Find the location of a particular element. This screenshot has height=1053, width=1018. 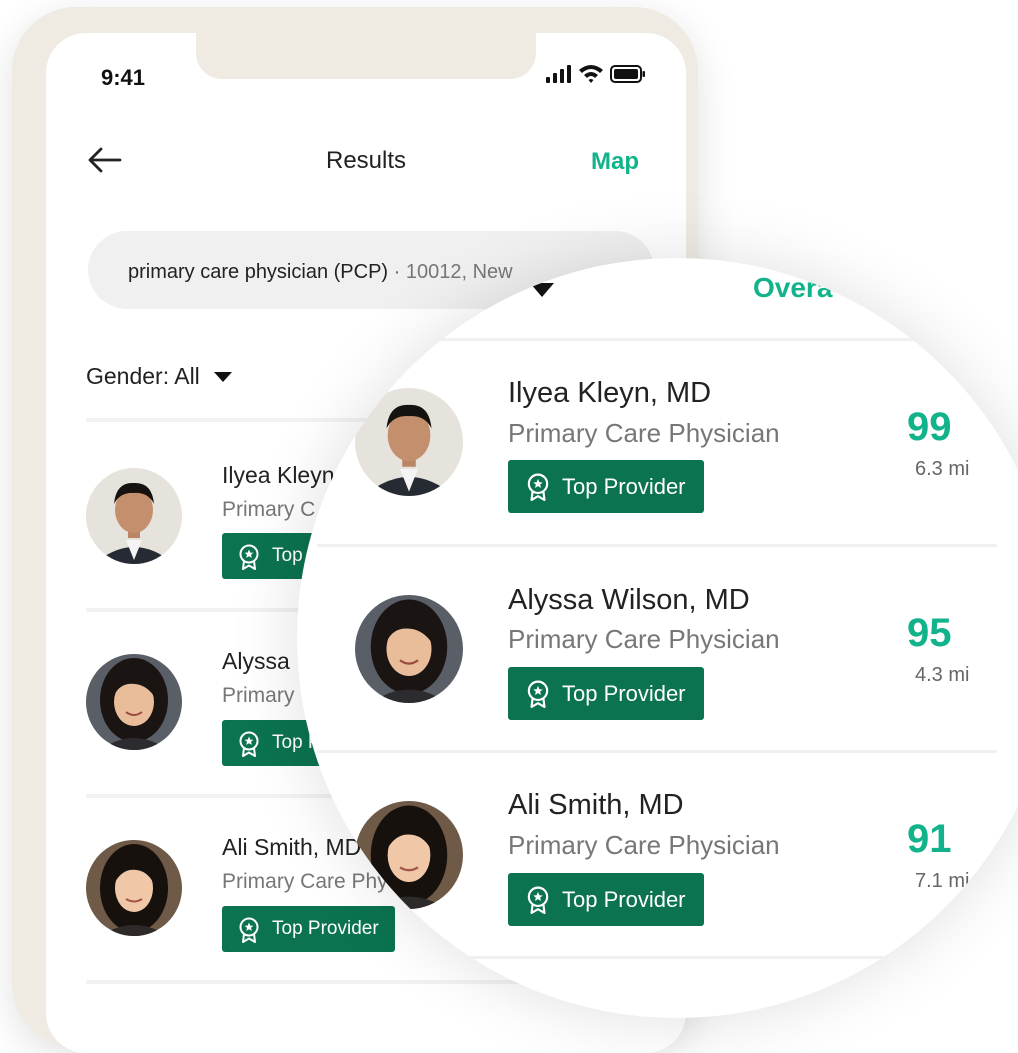

provider-score: 95 is located at coordinates (929, 633).